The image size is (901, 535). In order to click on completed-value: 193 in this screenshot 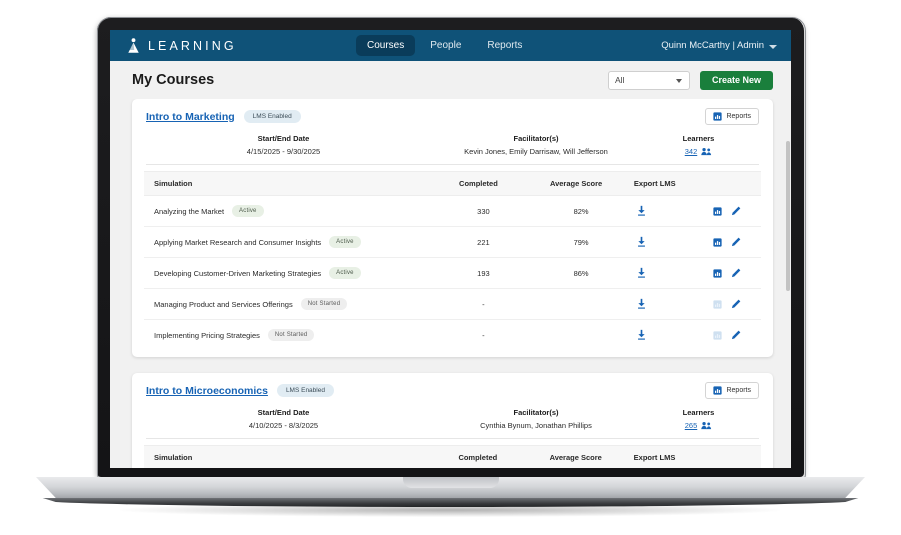, I will do `click(478, 273)`.